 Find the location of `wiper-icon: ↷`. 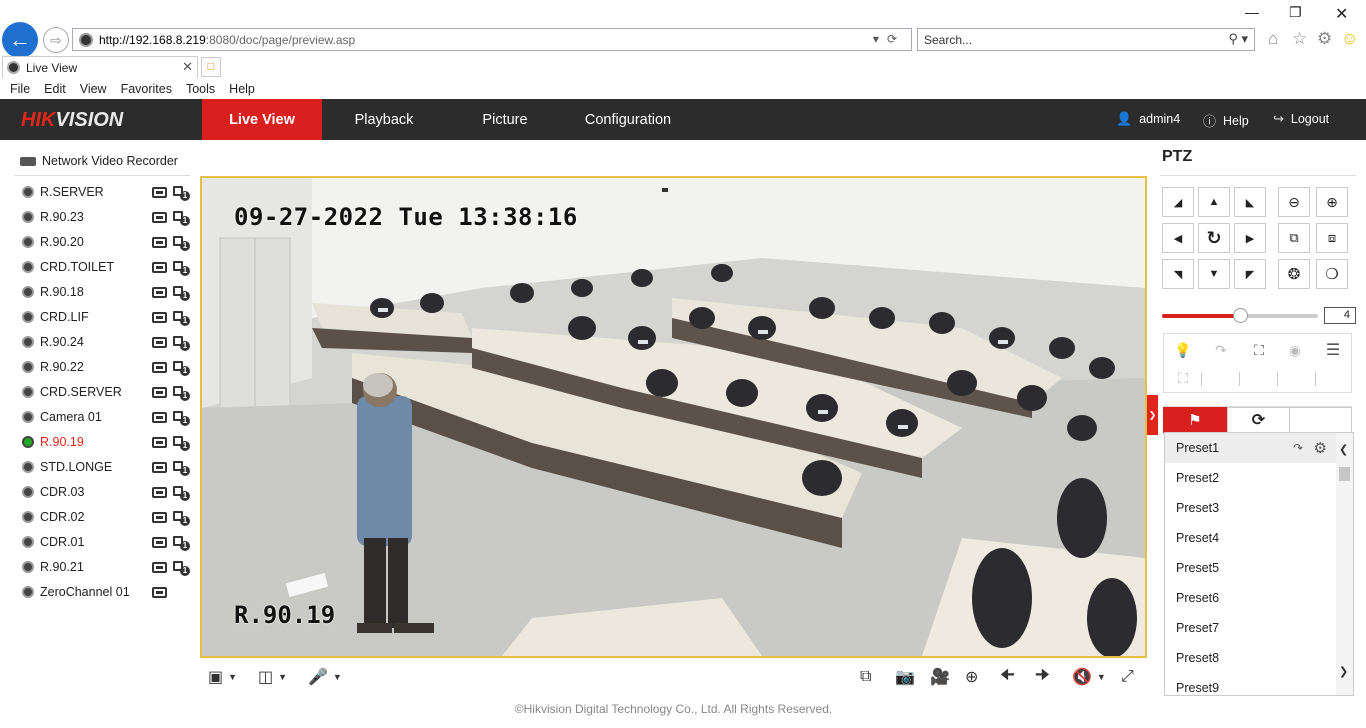

wiper-icon: ↷ is located at coordinates (1221, 350).